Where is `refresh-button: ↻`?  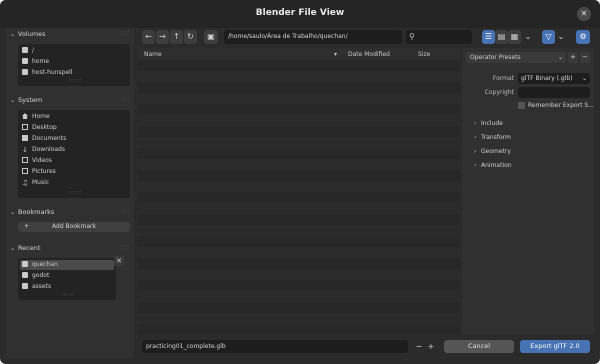 refresh-button: ↻ is located at coordinates (190, 37).